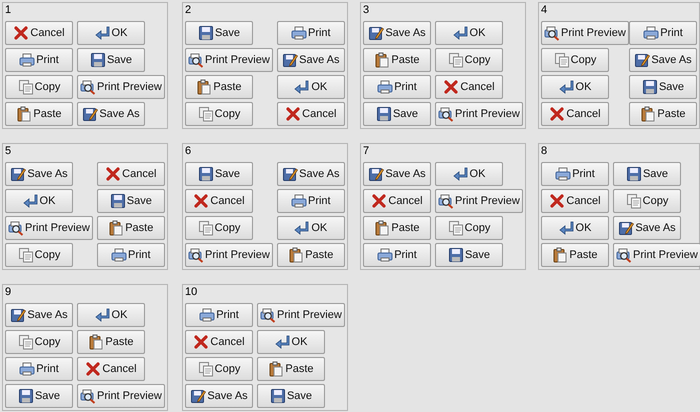  I want to click on panel-number: 9, so click(8, 292).